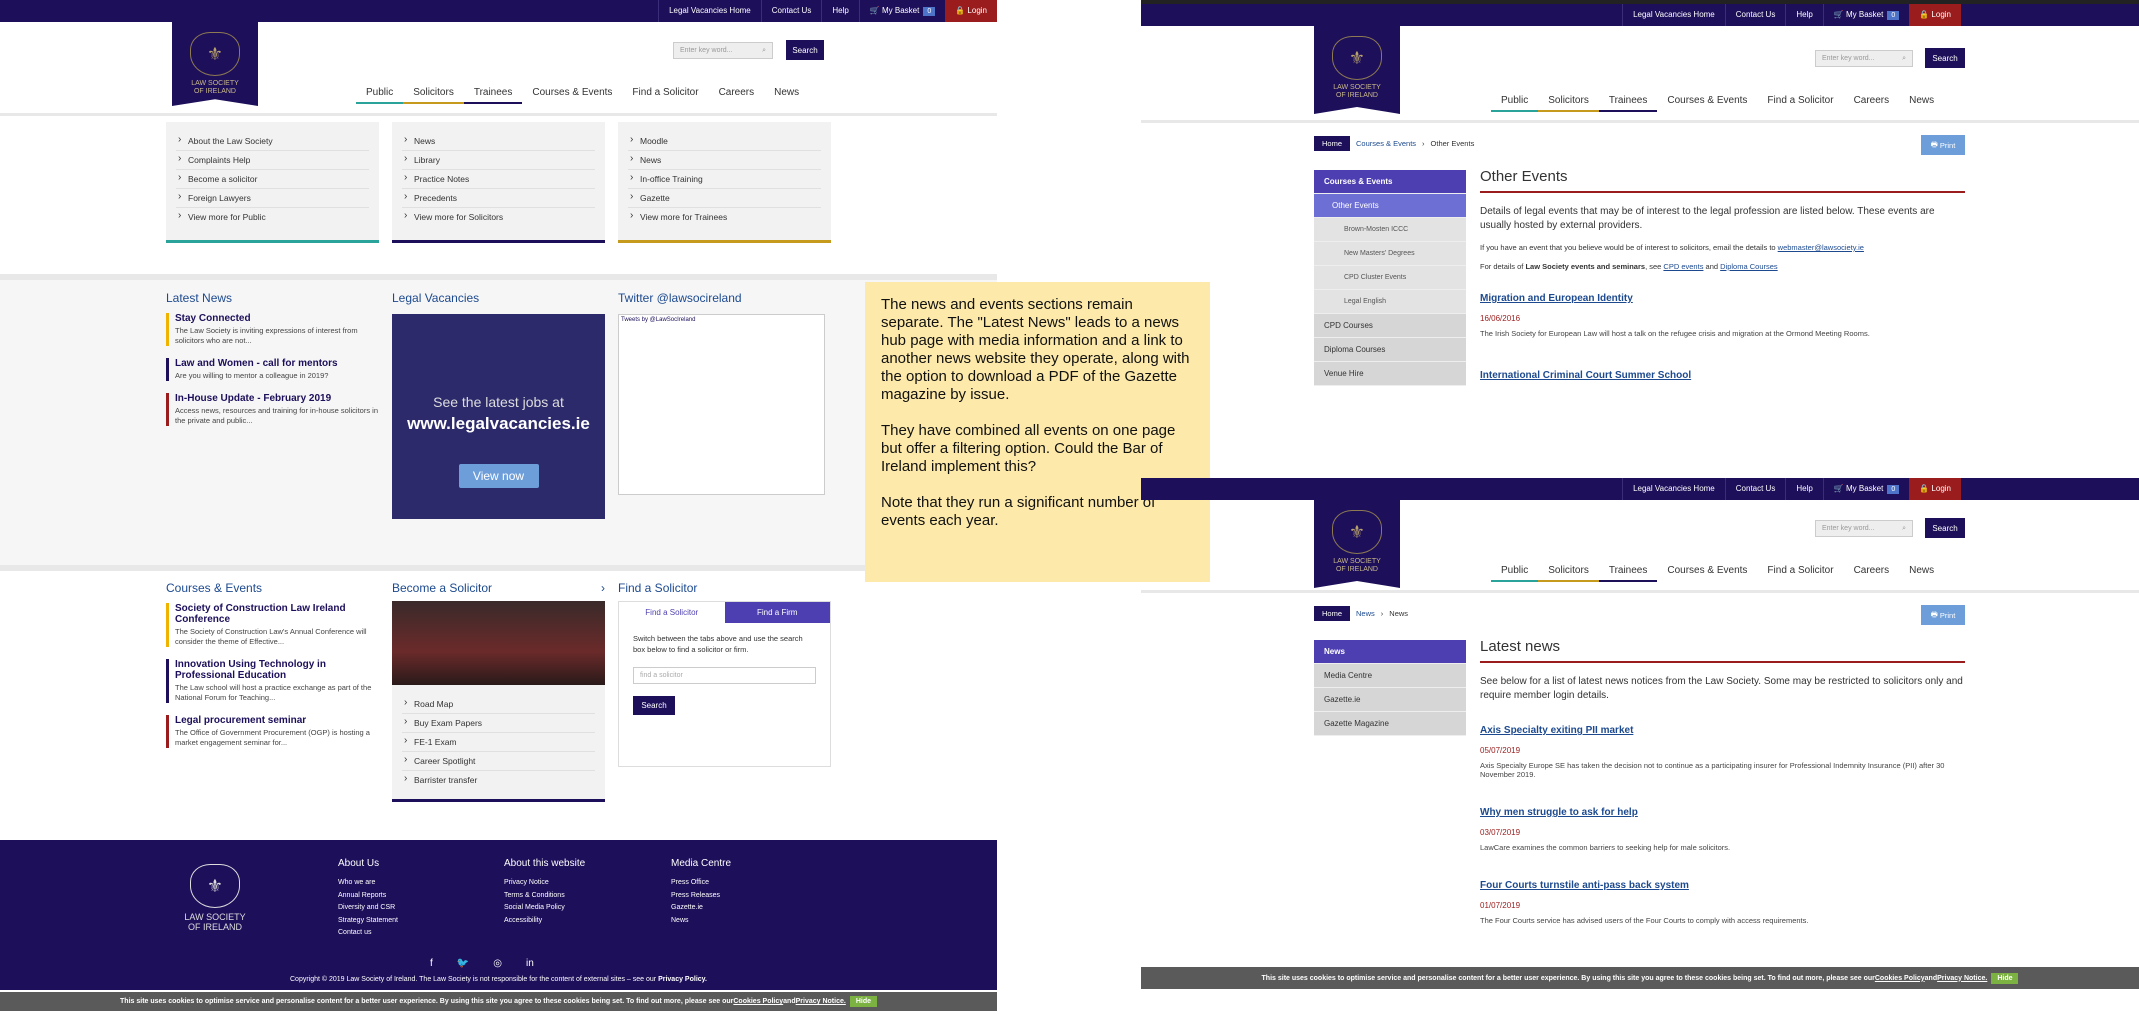  What do you see at coordinates (1390, 724) in the screenshot?
I see `sidebar-item: Gazette Magazine` at bounding box center [1390, 724].